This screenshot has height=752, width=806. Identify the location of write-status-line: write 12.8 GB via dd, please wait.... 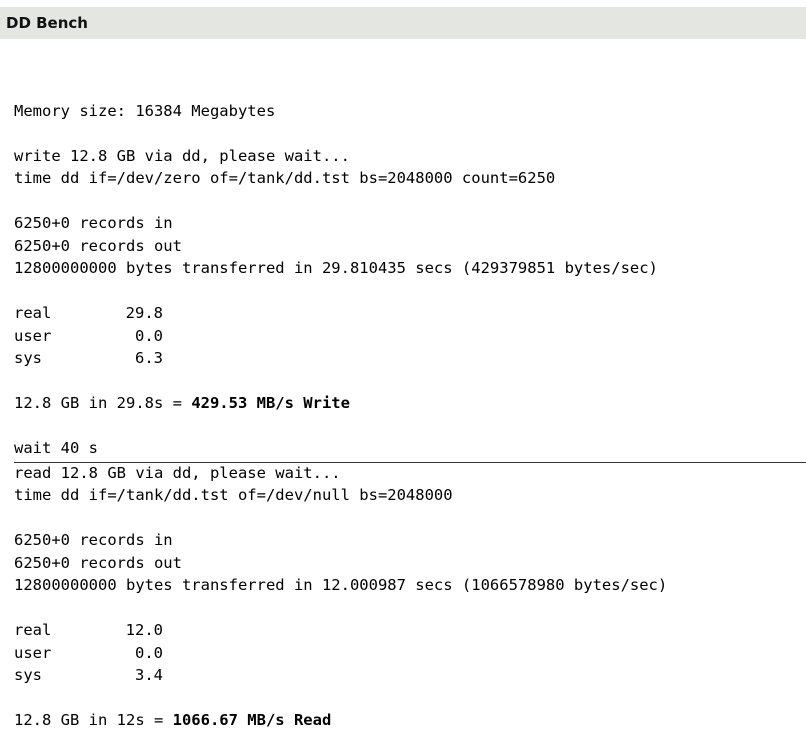
(182, 156).